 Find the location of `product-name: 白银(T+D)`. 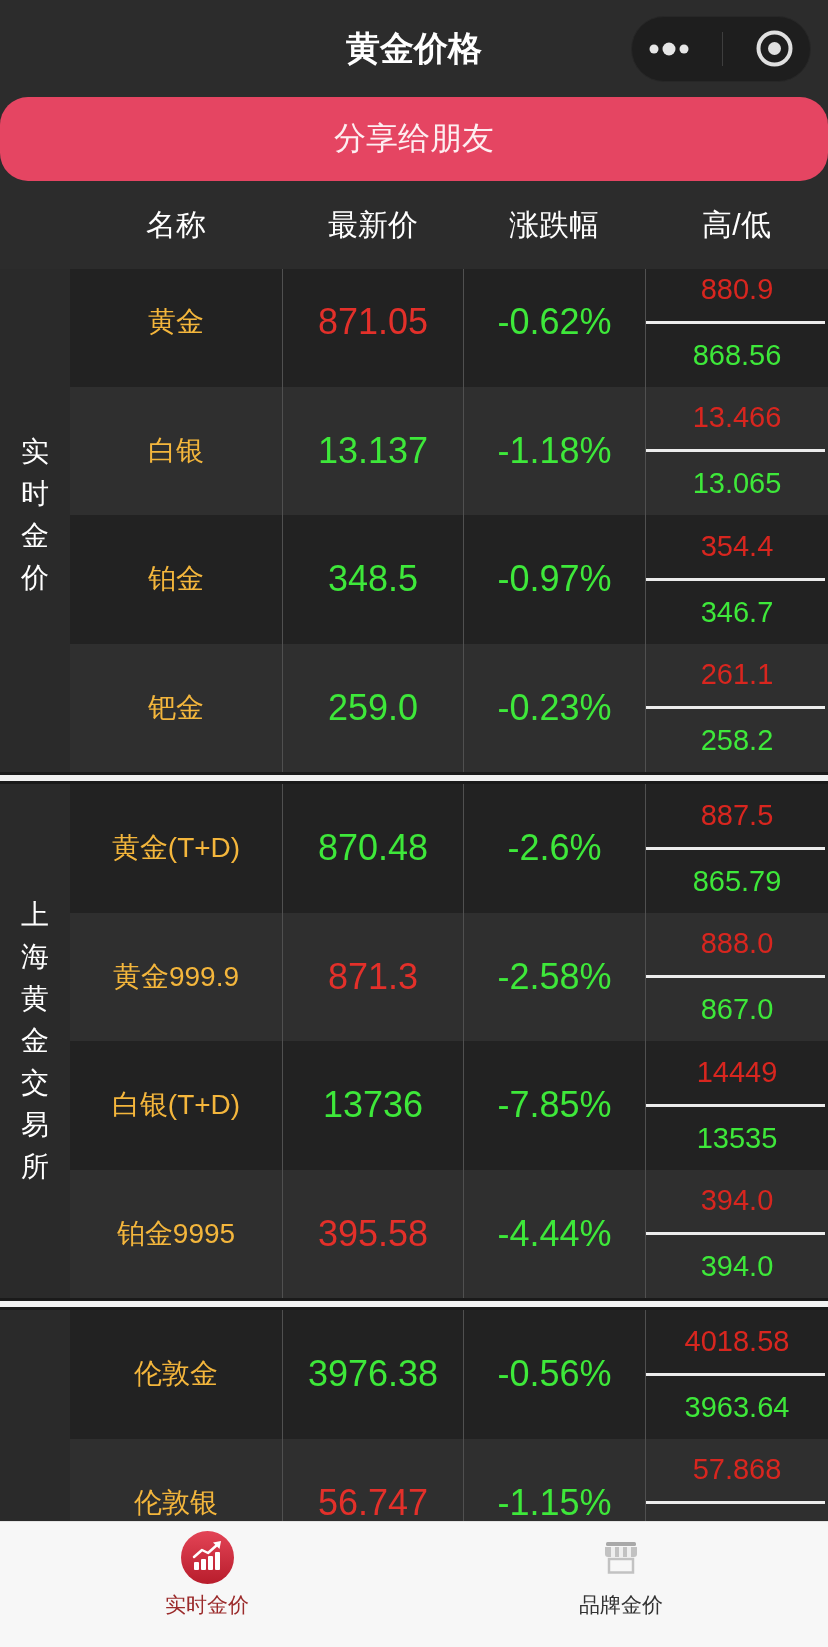

product-name: 白银(T+D) is located at coordinates (176, 1105).